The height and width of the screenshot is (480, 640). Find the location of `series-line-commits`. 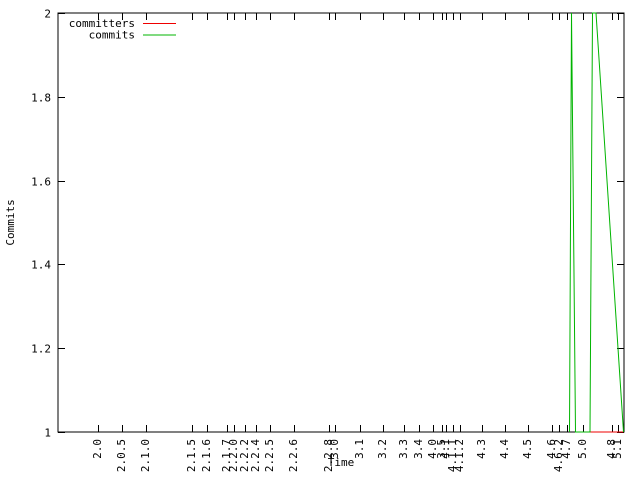

series-line-commits is located at coordinates (596, 222).